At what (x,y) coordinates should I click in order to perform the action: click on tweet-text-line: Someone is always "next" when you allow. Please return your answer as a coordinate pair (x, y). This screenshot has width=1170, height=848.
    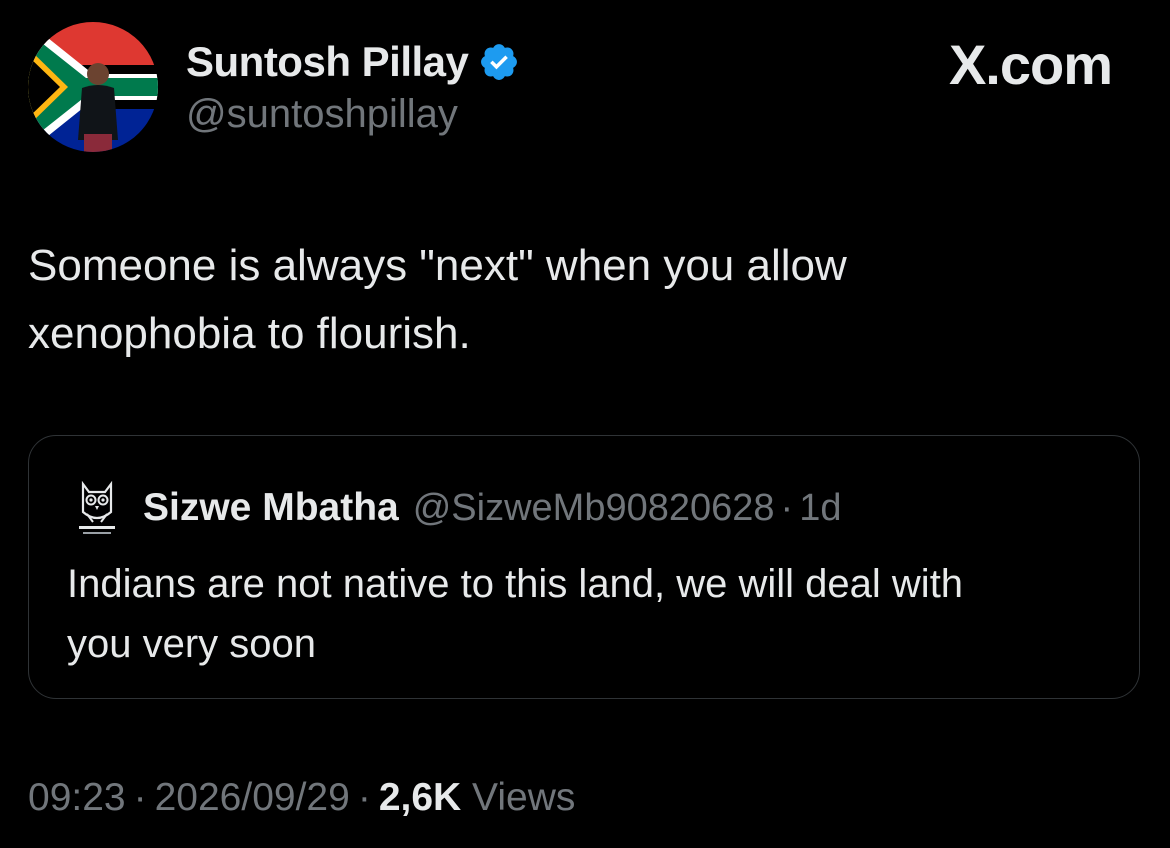
    Looking at the image, I should click on (437, 265).